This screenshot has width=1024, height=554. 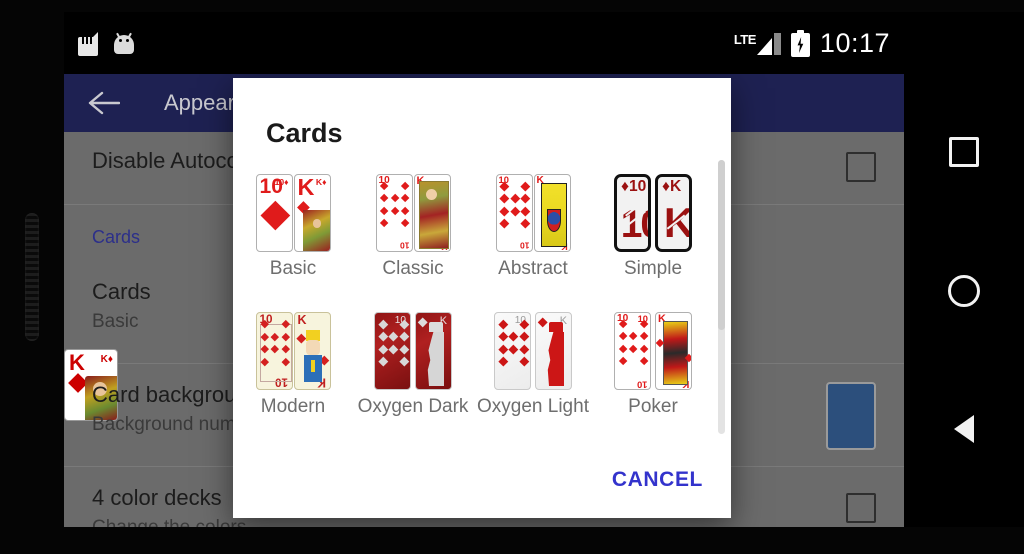 I want to click on card-ten-of-diamonds: ♦1010, so click(x=632, y=213).